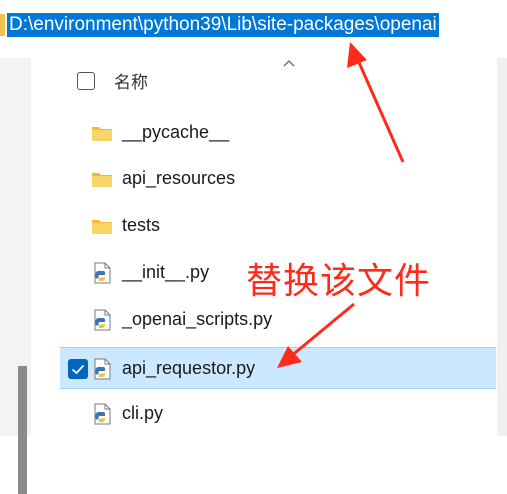 Image resolution: width=507 pixels, height=494 pixels. What do you see at coordinates (22, 430) in the screenshot?
I see `nav-scrollbar-thumb` at bounding box center [22, 430].